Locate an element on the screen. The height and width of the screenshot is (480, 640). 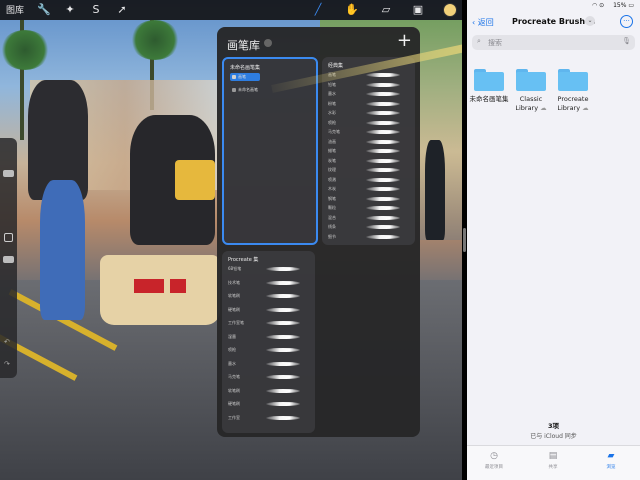
wifi-icon: ◠ ⊙ is located at coordinates (598, 5).